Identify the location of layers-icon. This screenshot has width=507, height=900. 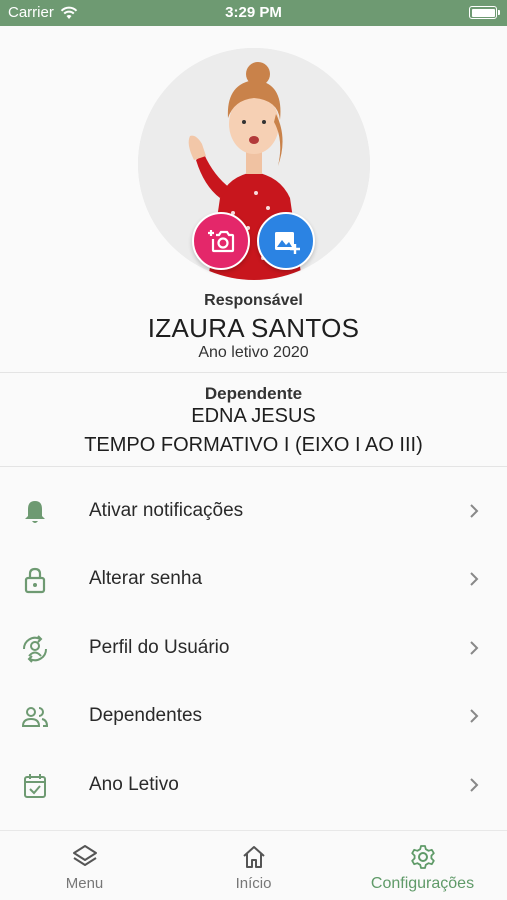
(84, 855).